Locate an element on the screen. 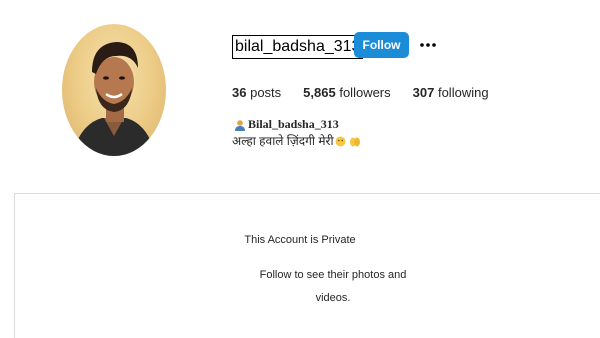 The height and width of the screenshot is (338, 600). posts-count: 36 posts is located at coordinates (257, 92).